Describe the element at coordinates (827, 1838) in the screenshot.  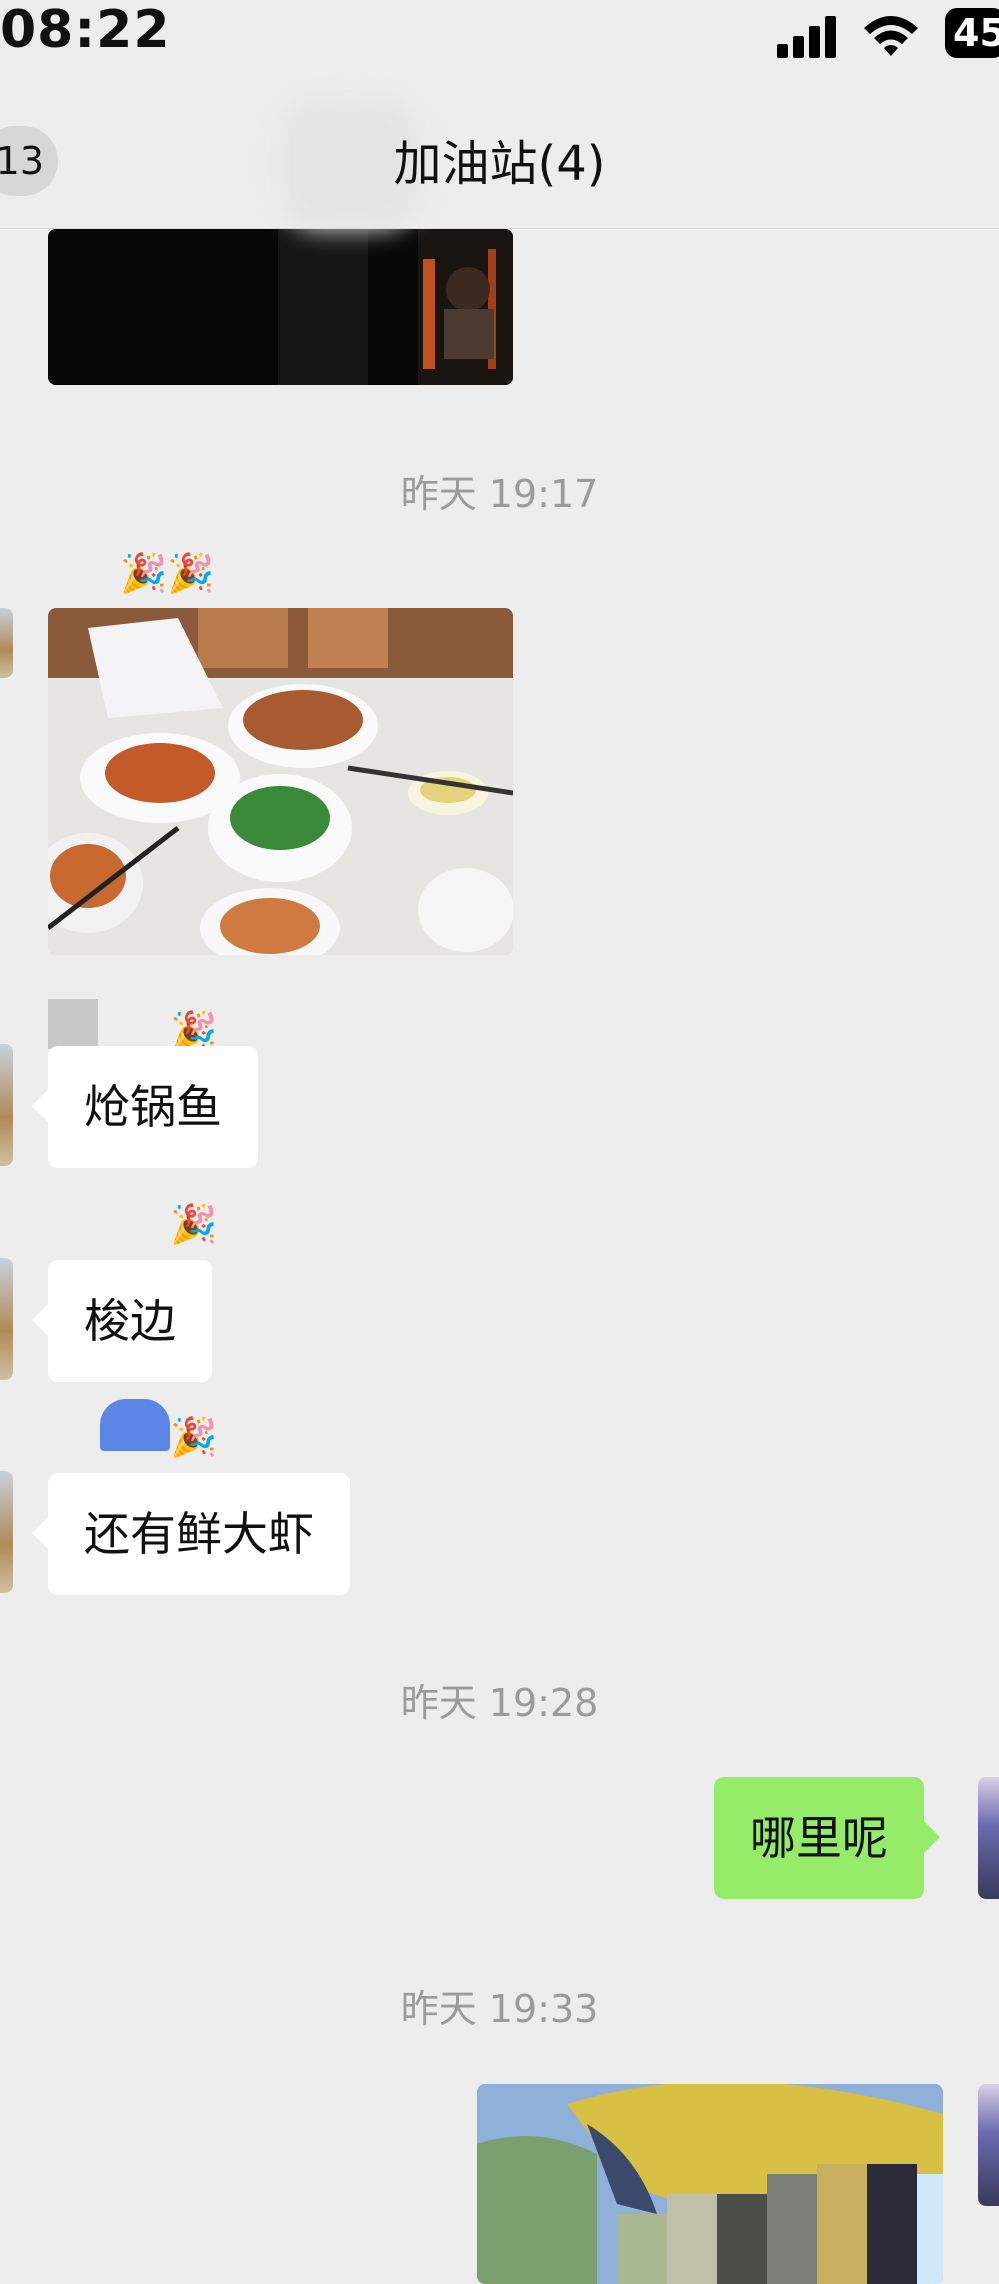
I see `message-bubble-outgoing: 哪里呢` at that location.